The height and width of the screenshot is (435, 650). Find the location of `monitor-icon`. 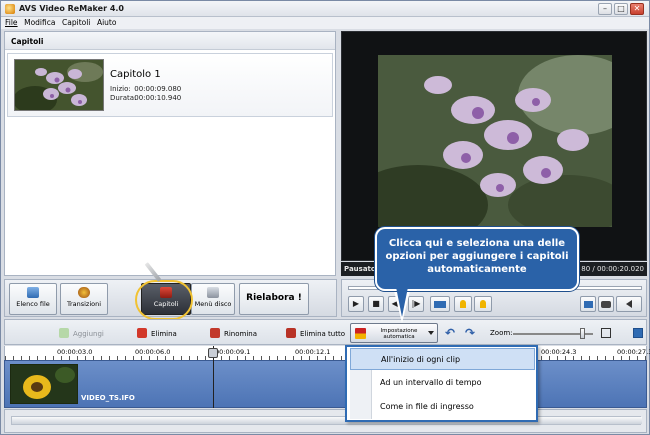

monitor-icon is located at coordinates (588, 304).